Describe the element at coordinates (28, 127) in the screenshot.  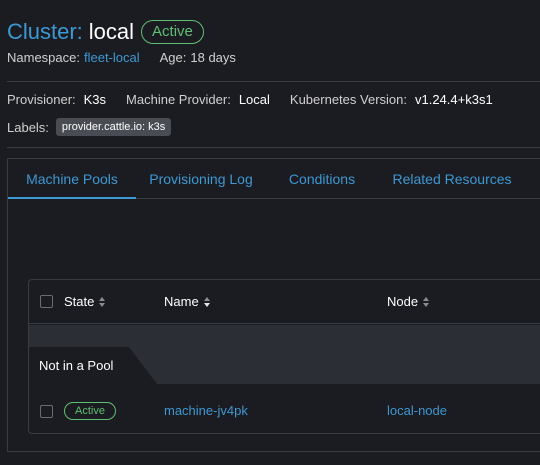
I see `labels-label: Labels:` at that location.